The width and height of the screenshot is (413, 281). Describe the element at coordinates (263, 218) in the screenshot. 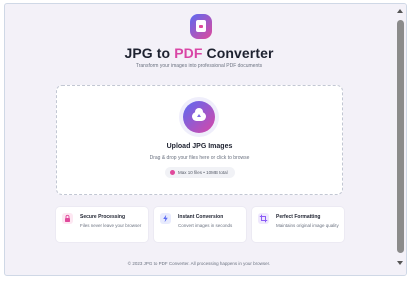

I see `crop-icon` at that location.